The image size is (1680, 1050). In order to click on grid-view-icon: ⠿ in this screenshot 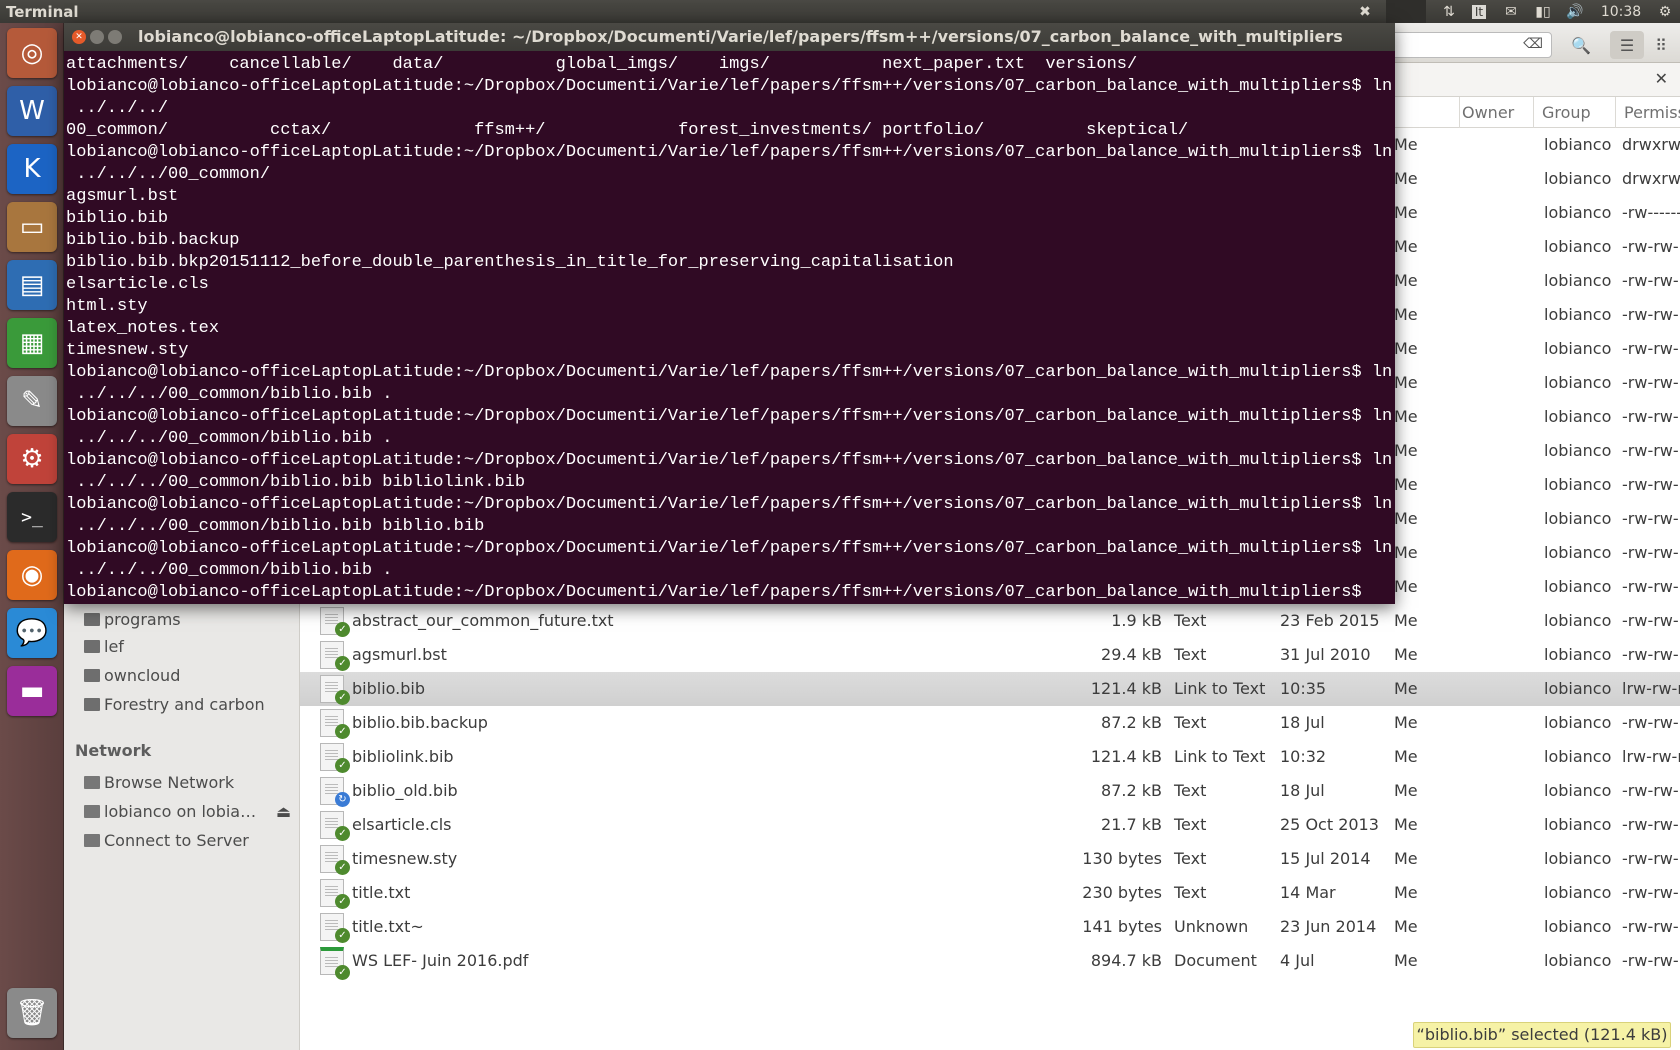, I will do `click(1661, 45)`.